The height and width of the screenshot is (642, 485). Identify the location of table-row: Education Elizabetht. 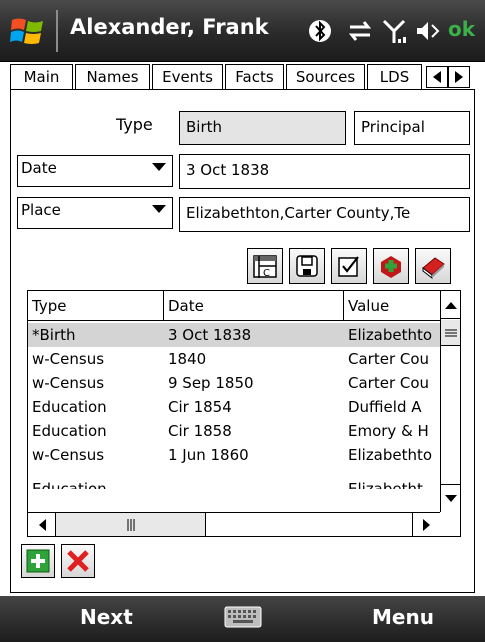
(234, 478).